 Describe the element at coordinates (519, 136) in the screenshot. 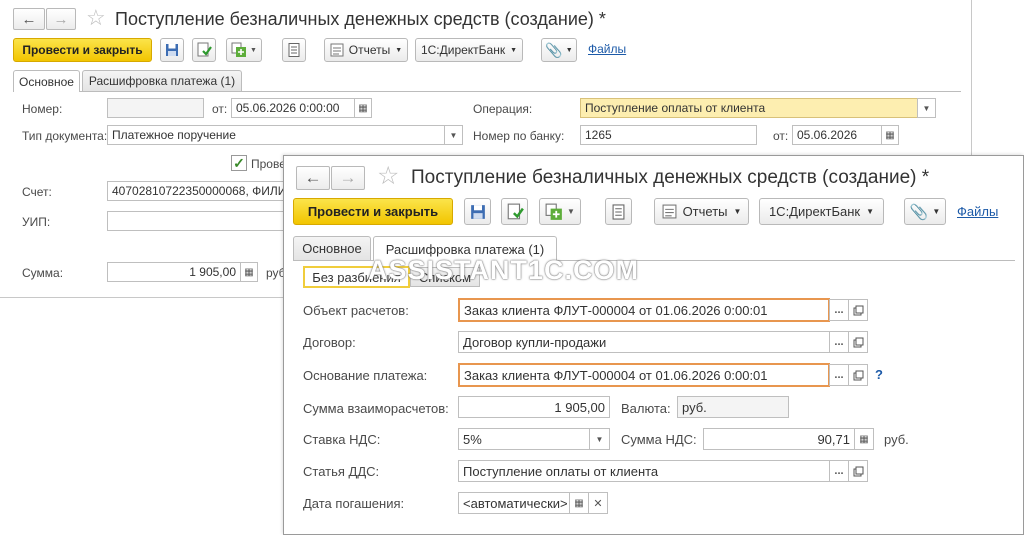

I see `bank-number-label: Номер по банку:` at that location.